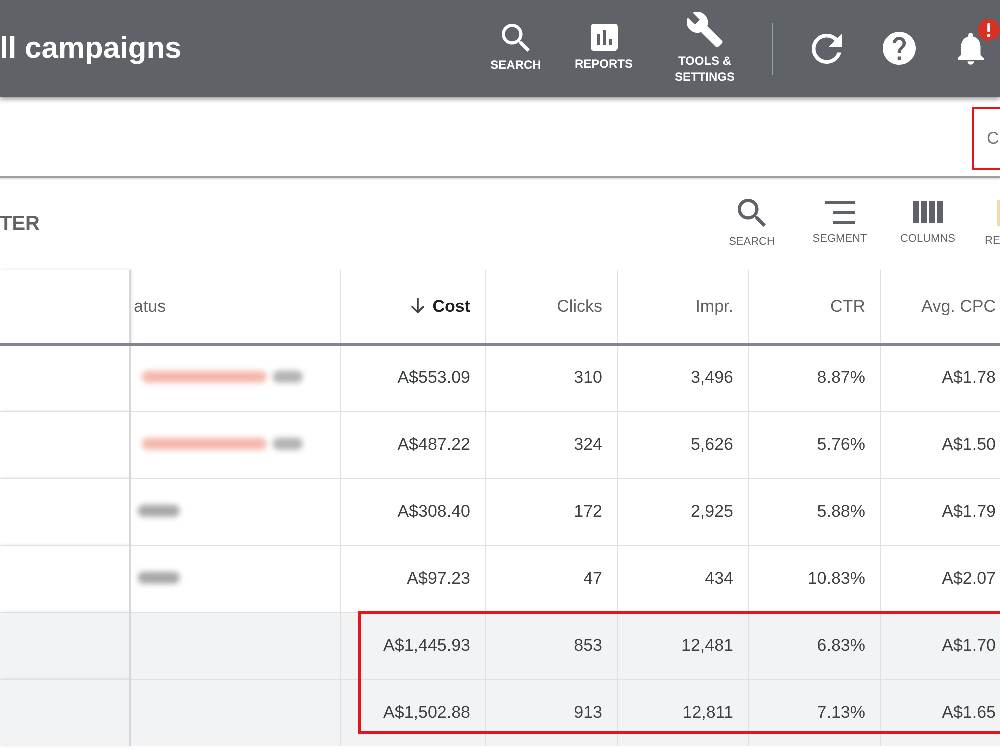 The height and width of the screenshot is (750, 1000). I want to click on reports-button: REPORTS, so click(604, 48).